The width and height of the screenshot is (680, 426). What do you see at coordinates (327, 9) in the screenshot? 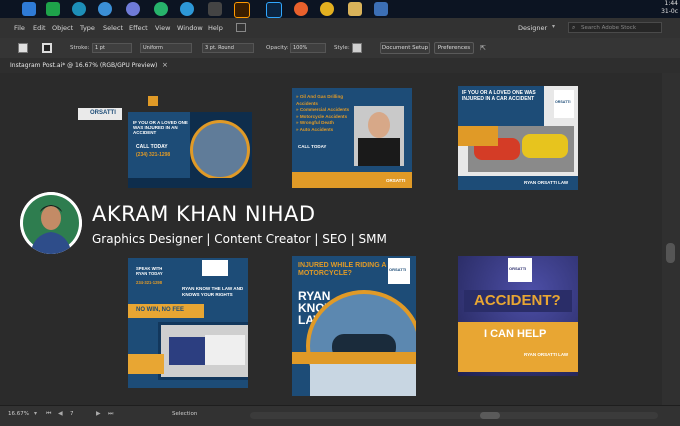
I see `chrome-icon` at bounding box center [327, 9].